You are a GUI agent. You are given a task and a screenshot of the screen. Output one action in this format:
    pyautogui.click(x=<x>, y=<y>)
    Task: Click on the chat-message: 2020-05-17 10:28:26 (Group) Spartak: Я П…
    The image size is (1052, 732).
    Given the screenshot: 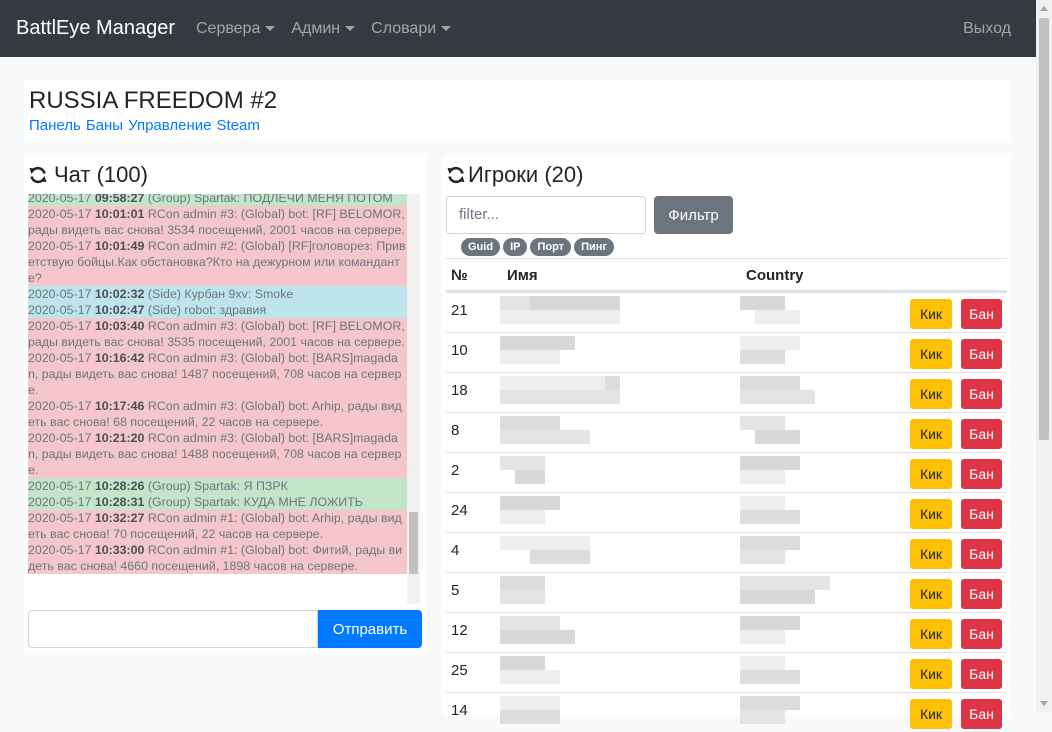 What is the action you would take?
    pyautogui.click(x=217, y=486)
    